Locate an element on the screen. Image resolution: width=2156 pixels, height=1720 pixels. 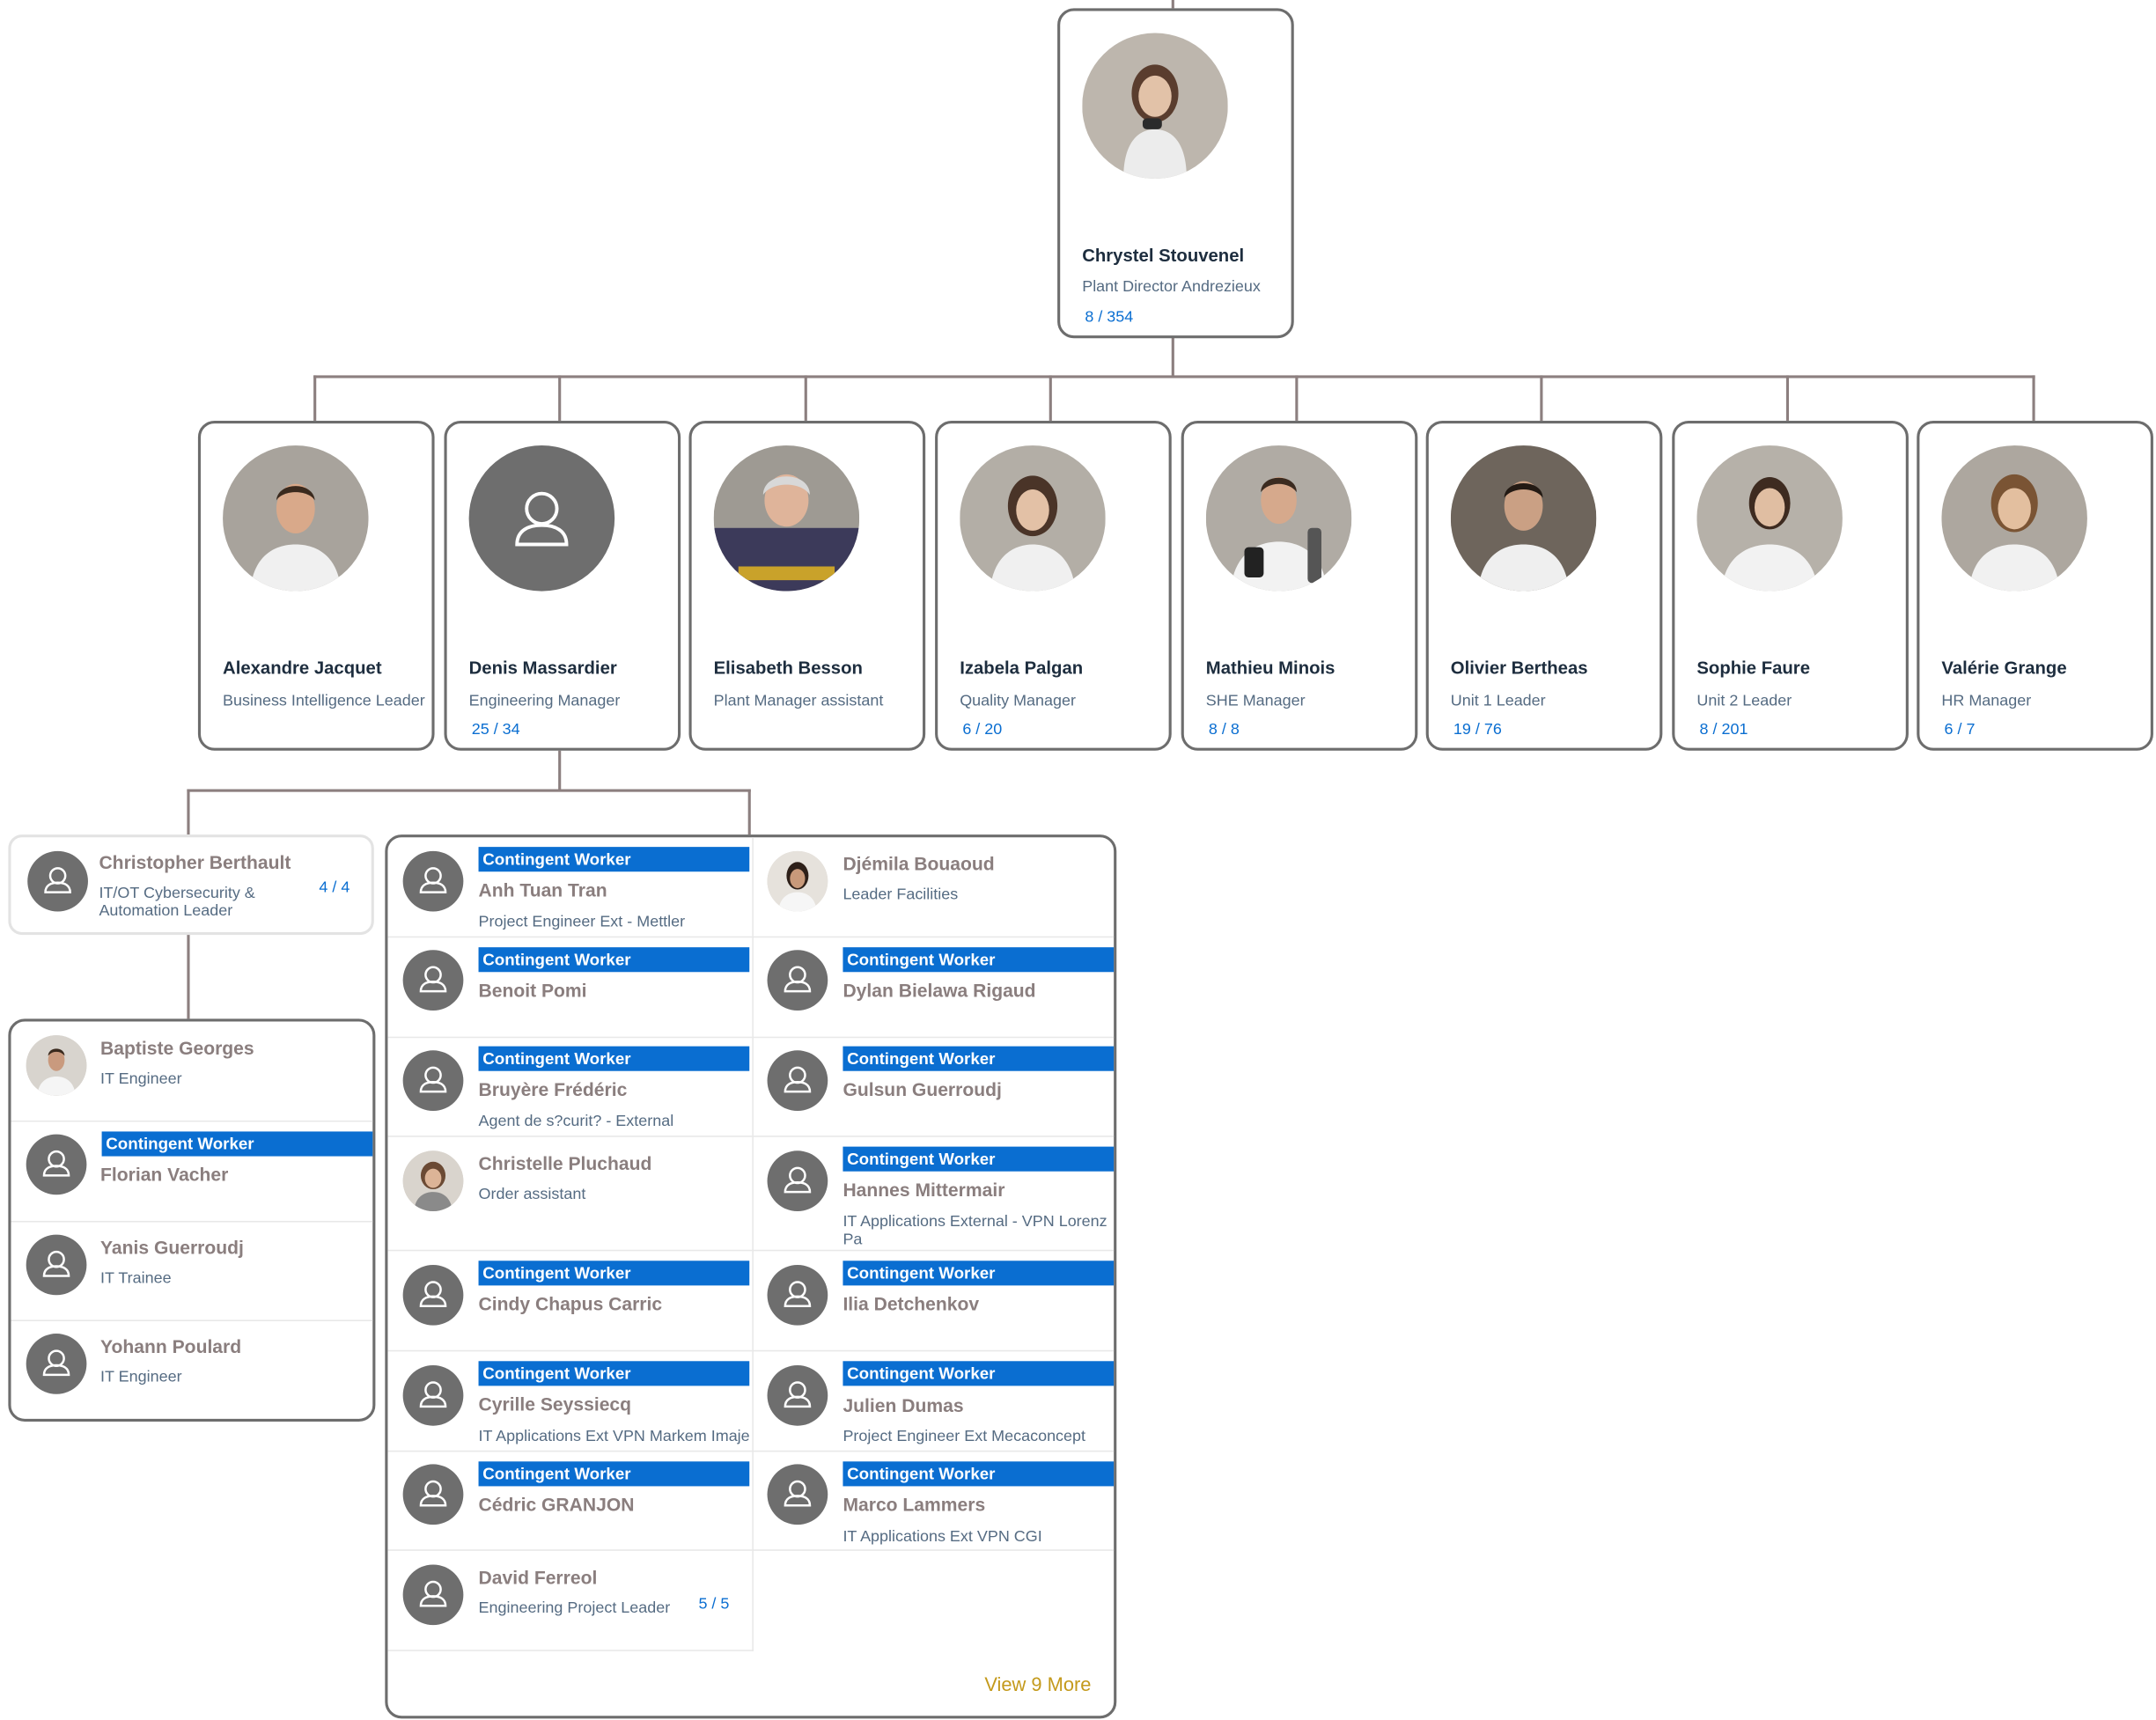
person-name: Marco Lammers is located at coordinates (915, 1505).